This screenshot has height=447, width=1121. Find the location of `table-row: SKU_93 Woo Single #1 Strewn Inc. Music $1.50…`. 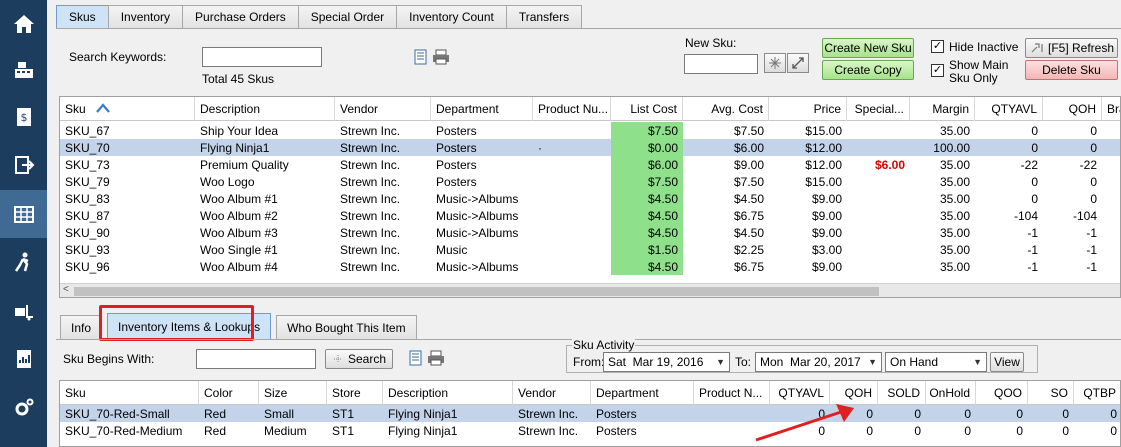

table-row: SKU_93 Woo Single #1 Strewn Inc. Music $1.50… is located at coordinates (590, 249).